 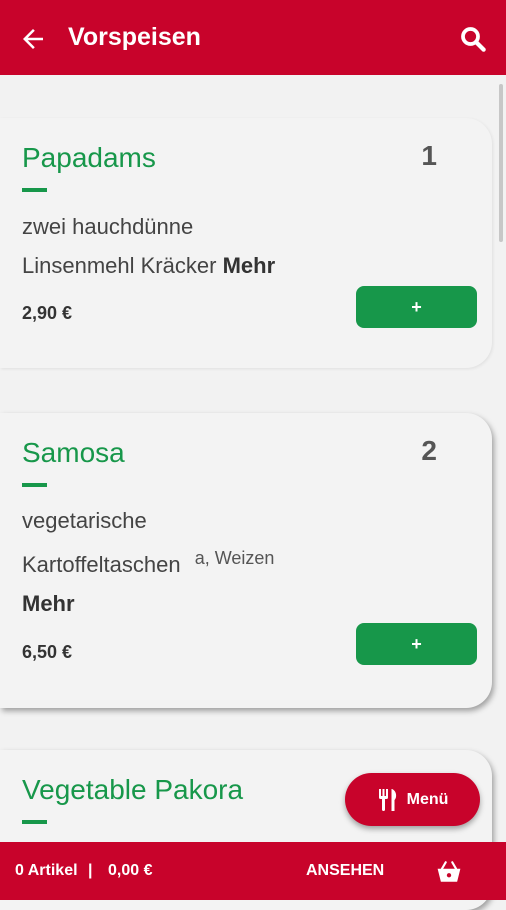 I want to click on search-button, so click(x=473, y=39).